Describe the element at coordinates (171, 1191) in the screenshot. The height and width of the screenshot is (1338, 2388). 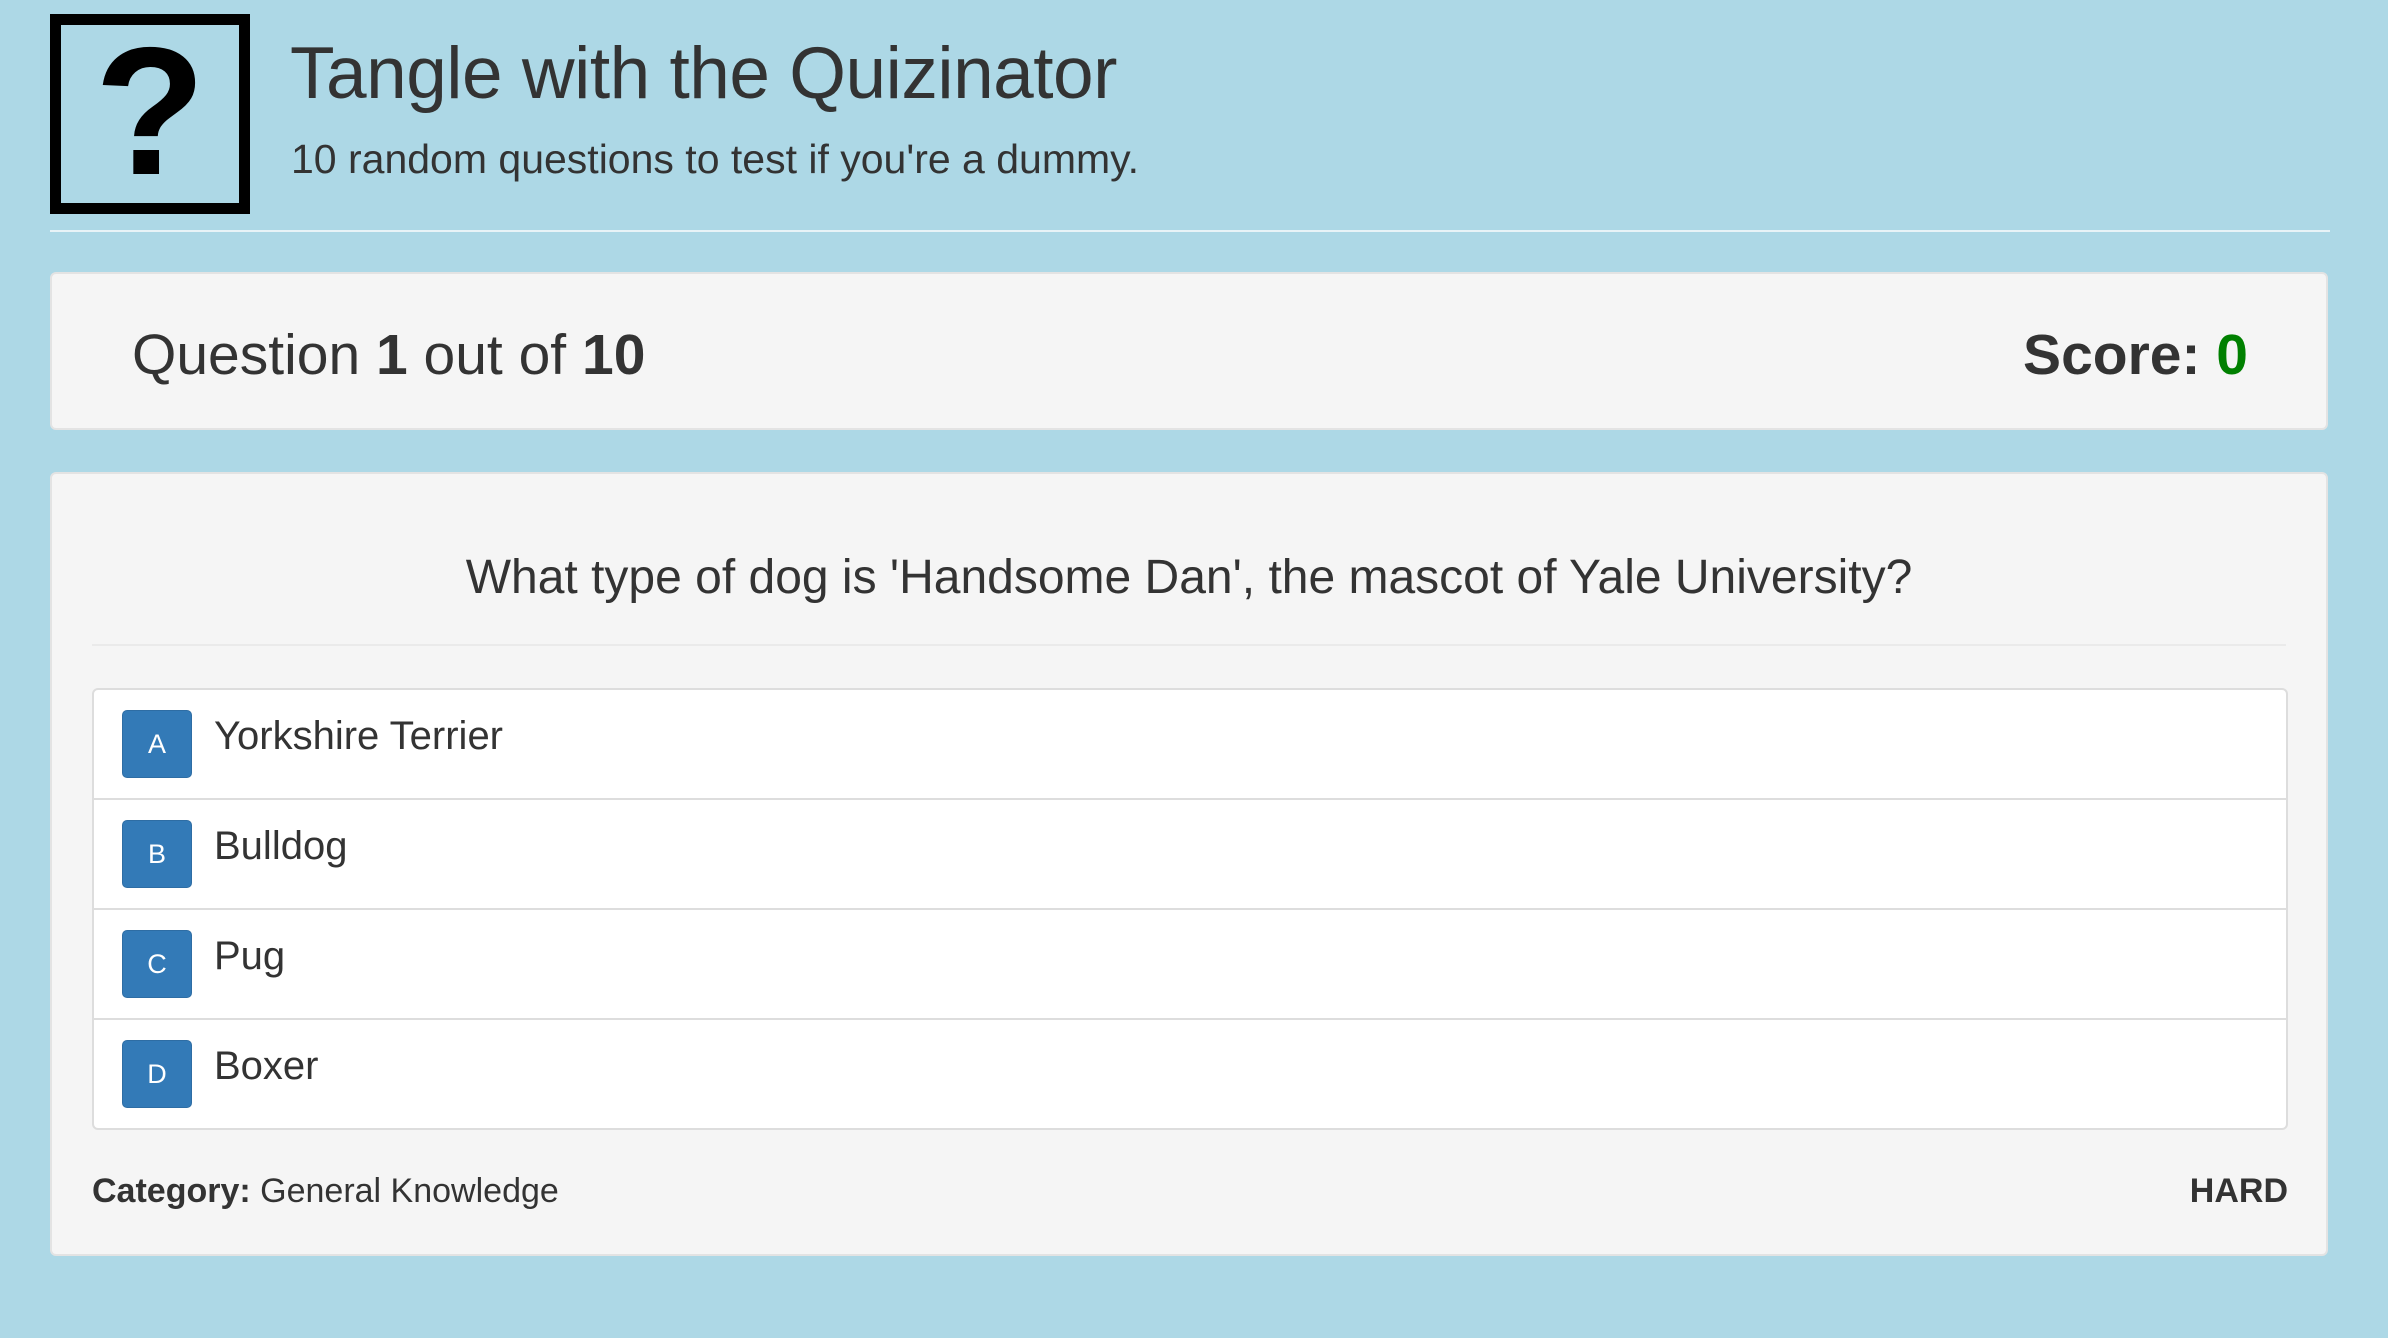
I see `category-label: Category:` at that location.